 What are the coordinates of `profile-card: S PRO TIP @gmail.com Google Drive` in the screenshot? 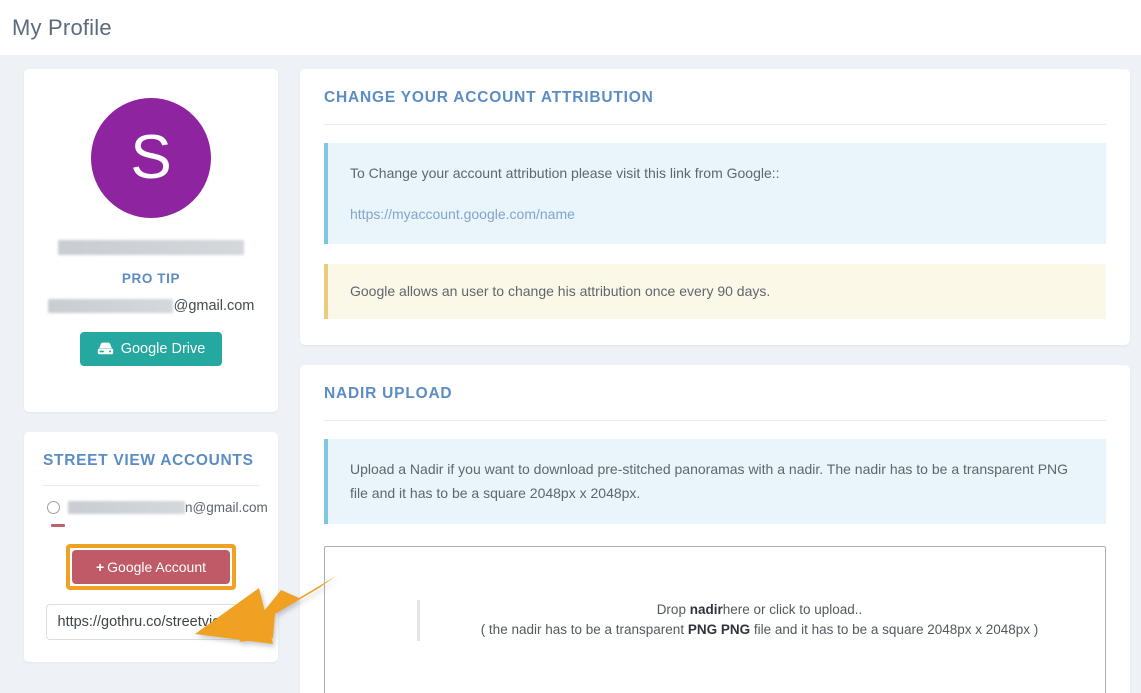 It's located at (151, 240).